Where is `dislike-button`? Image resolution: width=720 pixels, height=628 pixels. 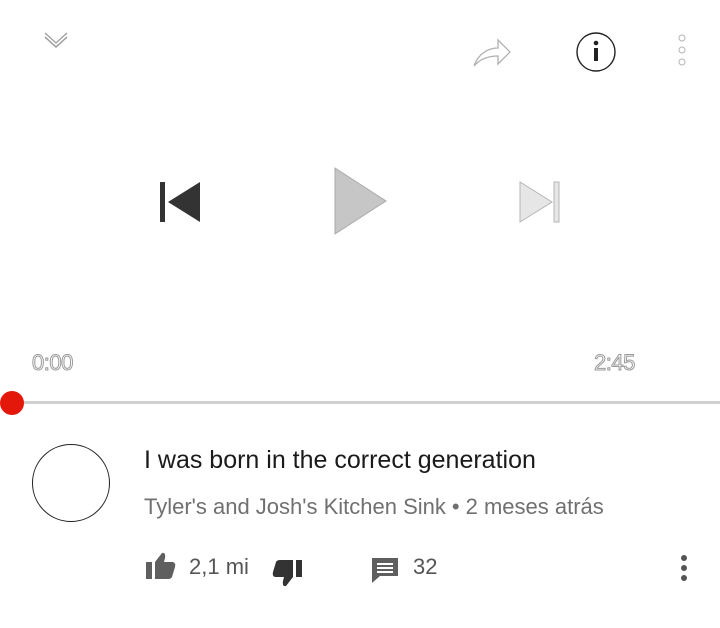
dislike-button is located at coordinates (287, 573).